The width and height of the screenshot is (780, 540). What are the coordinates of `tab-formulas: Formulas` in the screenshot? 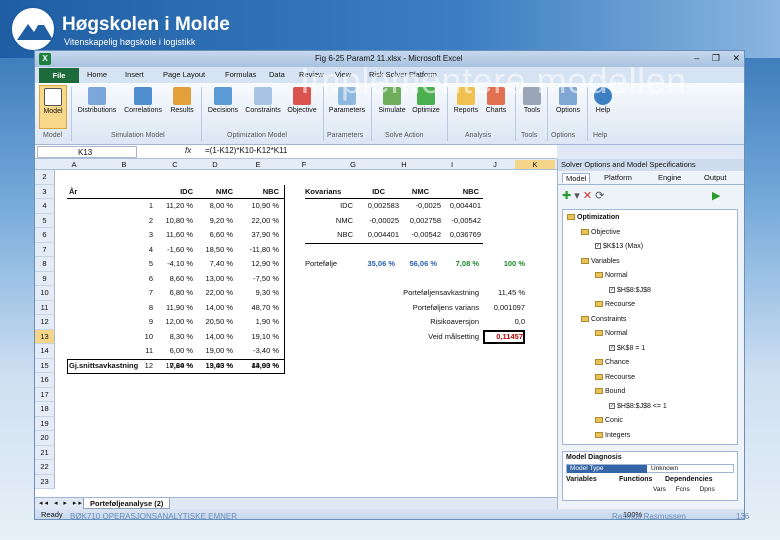 It's located at (240, 74).